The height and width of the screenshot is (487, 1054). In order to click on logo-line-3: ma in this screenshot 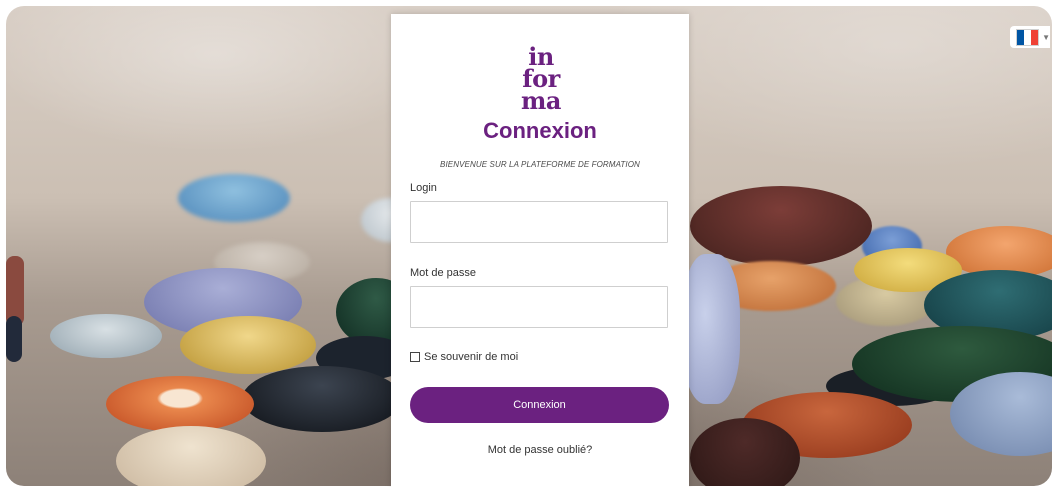, I will do `click(541, 100)`.